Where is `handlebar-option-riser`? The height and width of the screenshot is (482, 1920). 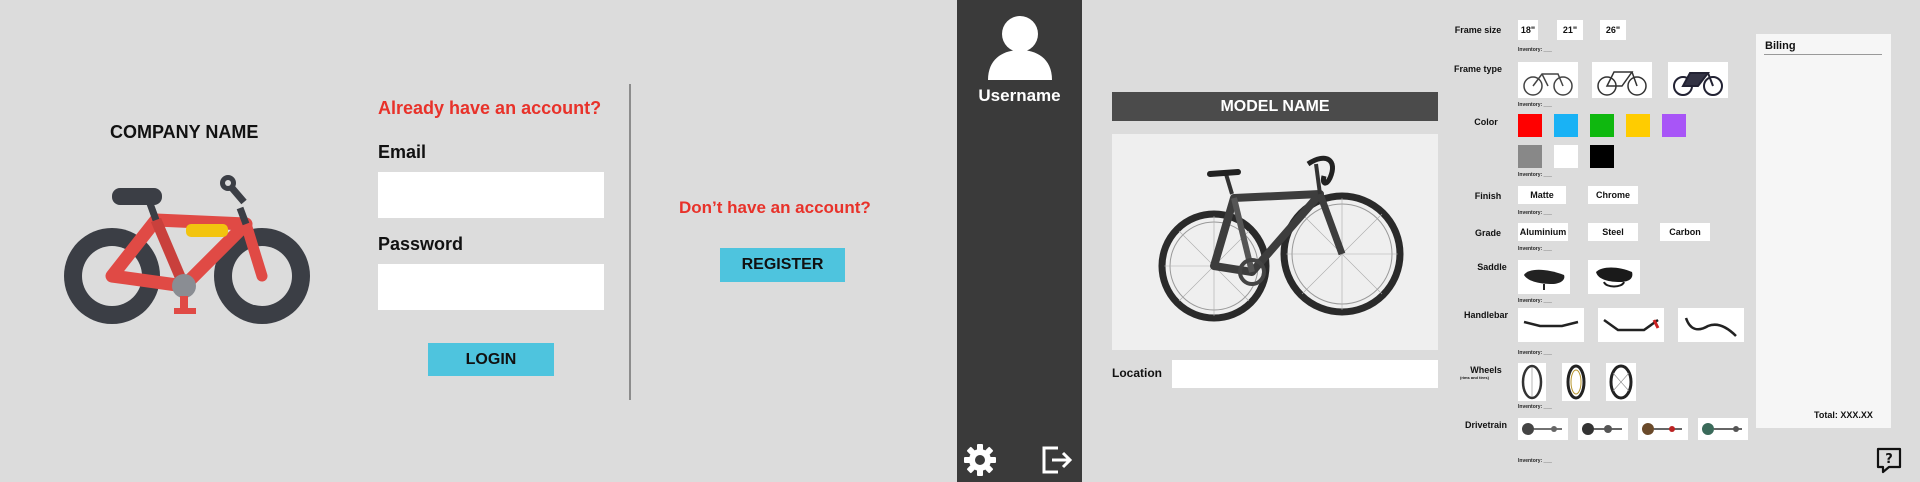
handlebar-option-riser is located at coordinates (1631, 325).